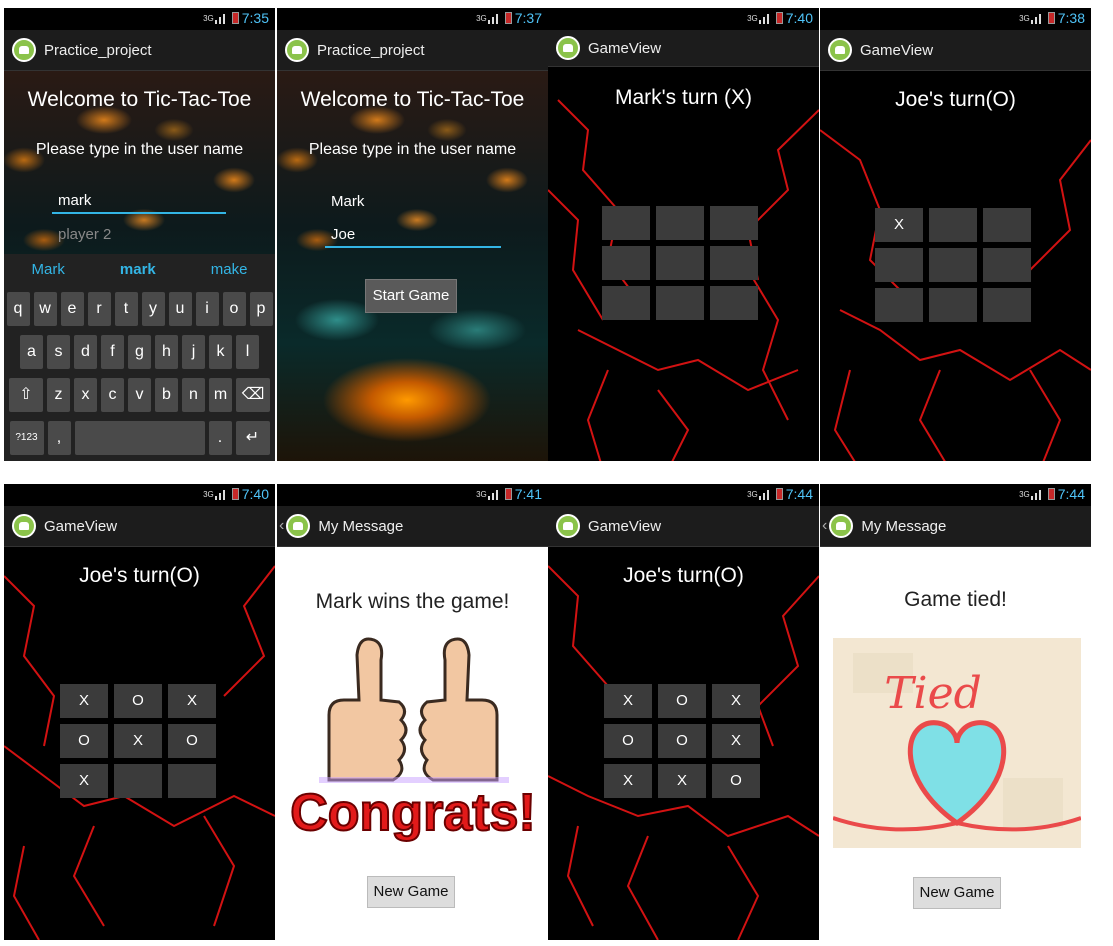  Describe the element at coordinates (26, 438) in the screenshot. I see `symbols-key: ?123` at that location.